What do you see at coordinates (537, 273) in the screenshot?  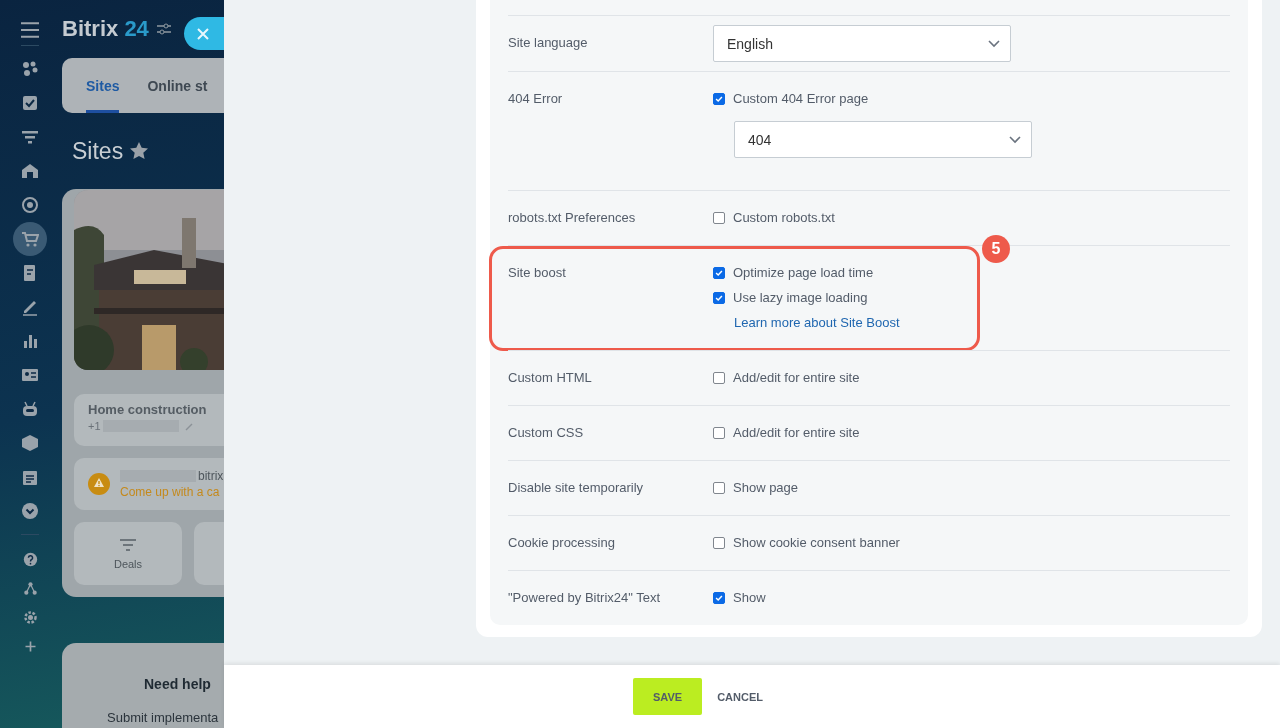 I see `setting-label: Site boost` at bounding box center [537, 273].